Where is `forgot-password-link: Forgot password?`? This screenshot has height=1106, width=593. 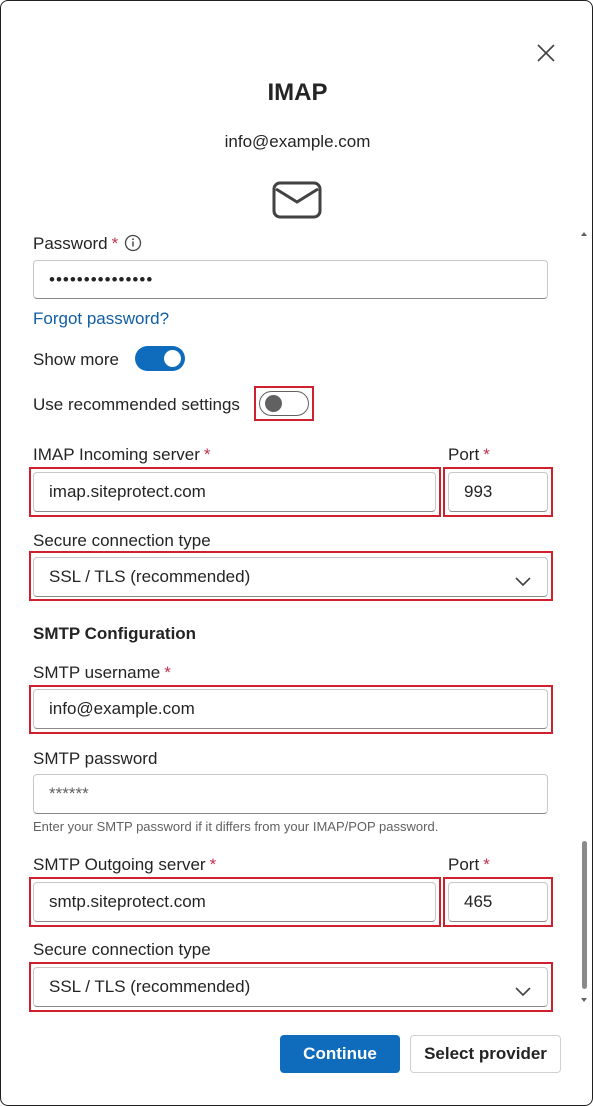
forgot-password-link: Forgot password? is located at coordinates (101, 319).